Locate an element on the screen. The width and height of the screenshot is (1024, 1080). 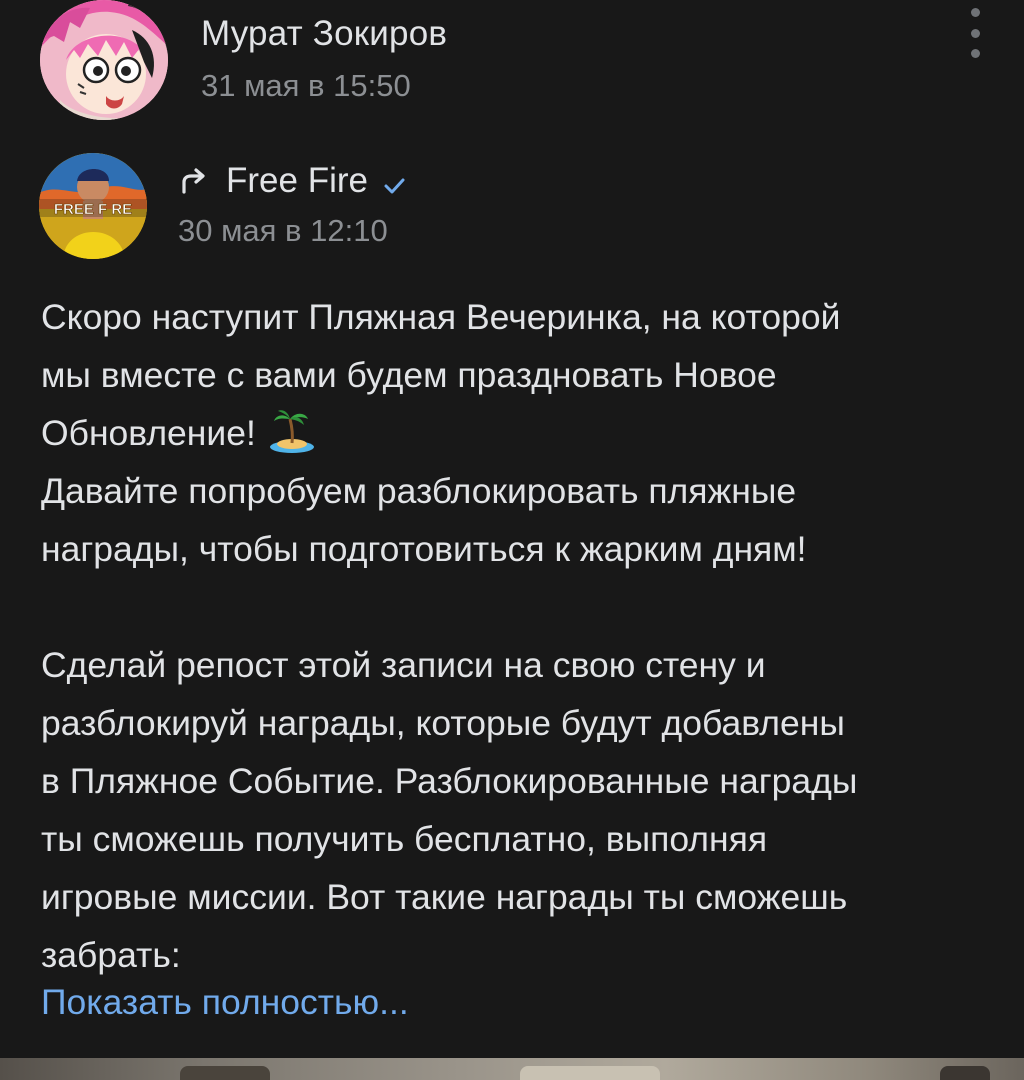
author-avatar is located at coordinates (104, 60).